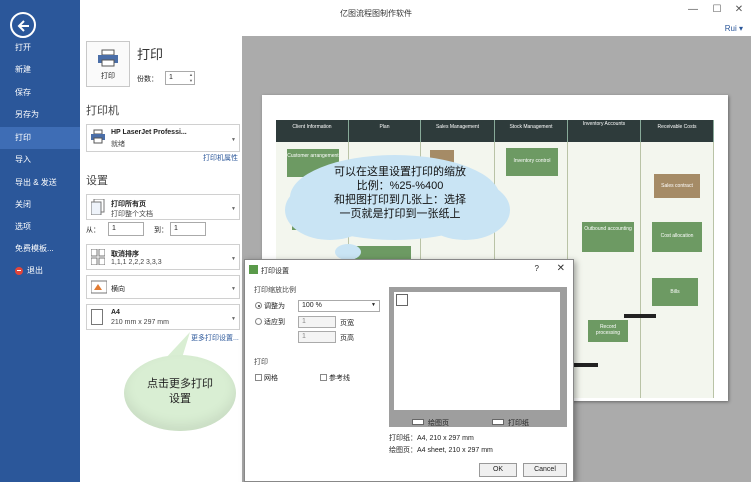 This screenshot has height=482, width=751. I want to click on collate-sub: 1,1,1 2,2,2 3,3,3, so click(136, 262).